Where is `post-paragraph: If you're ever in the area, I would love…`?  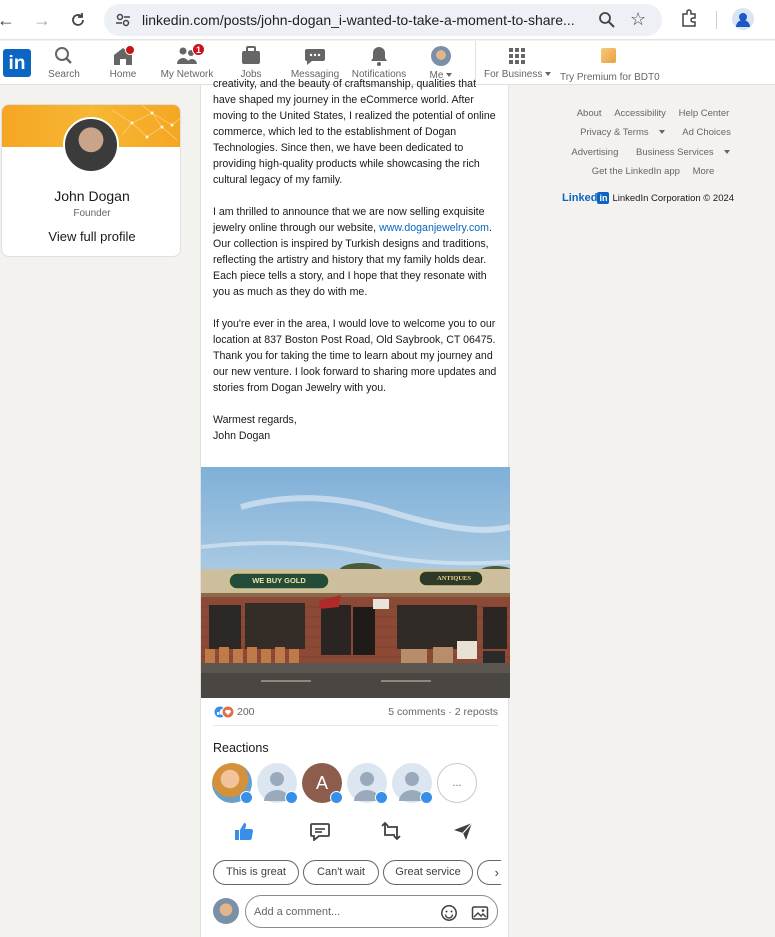 post-paragraph: If you're ever in the area, I would love… is located at coordinates (355, 356).